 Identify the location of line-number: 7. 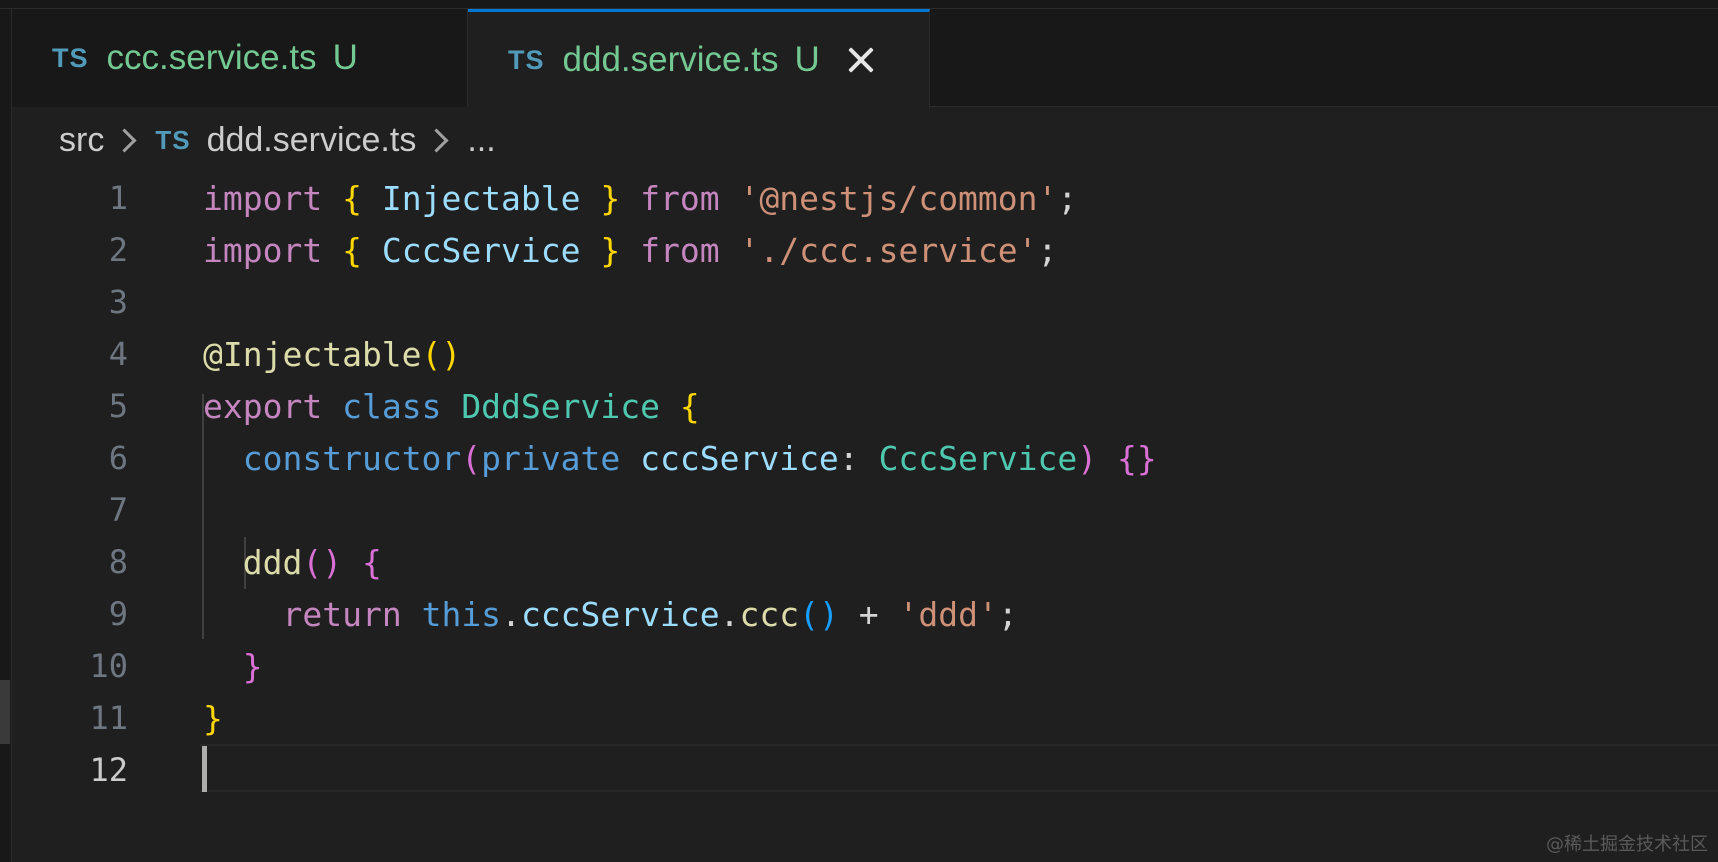
(118, 510).